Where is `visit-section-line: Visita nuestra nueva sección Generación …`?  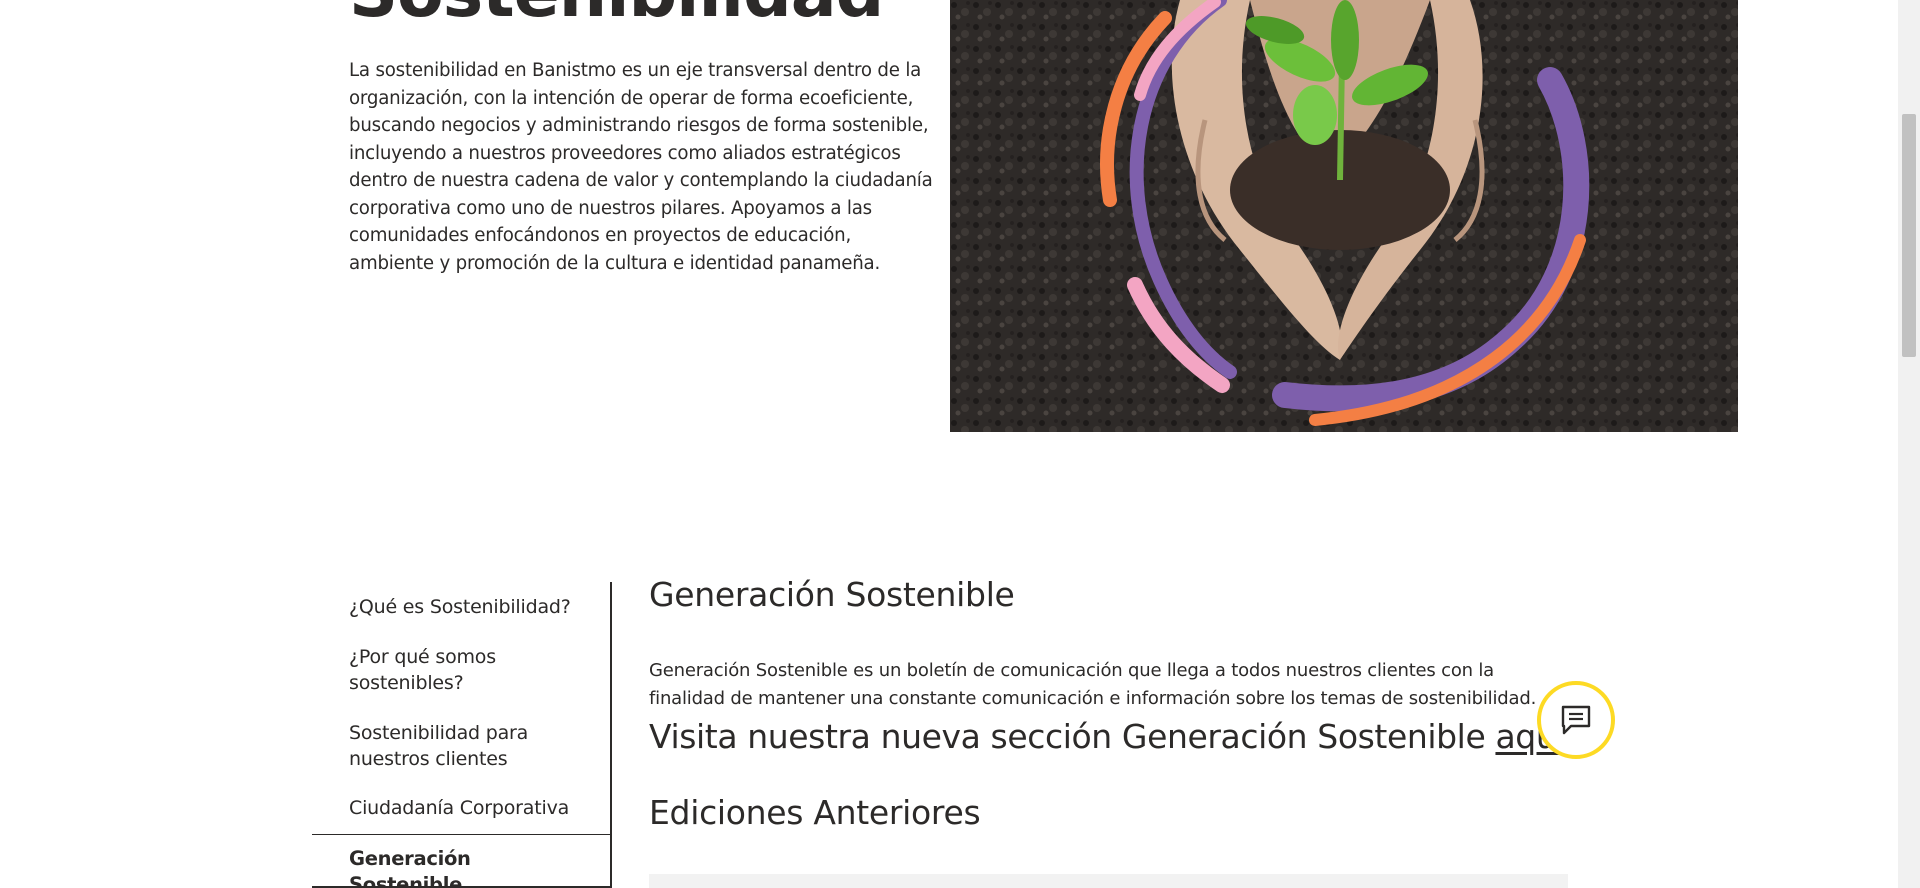 visit-section-line: Visita nuestra nueva sección Generación … is located at coordinates (1107, 736).